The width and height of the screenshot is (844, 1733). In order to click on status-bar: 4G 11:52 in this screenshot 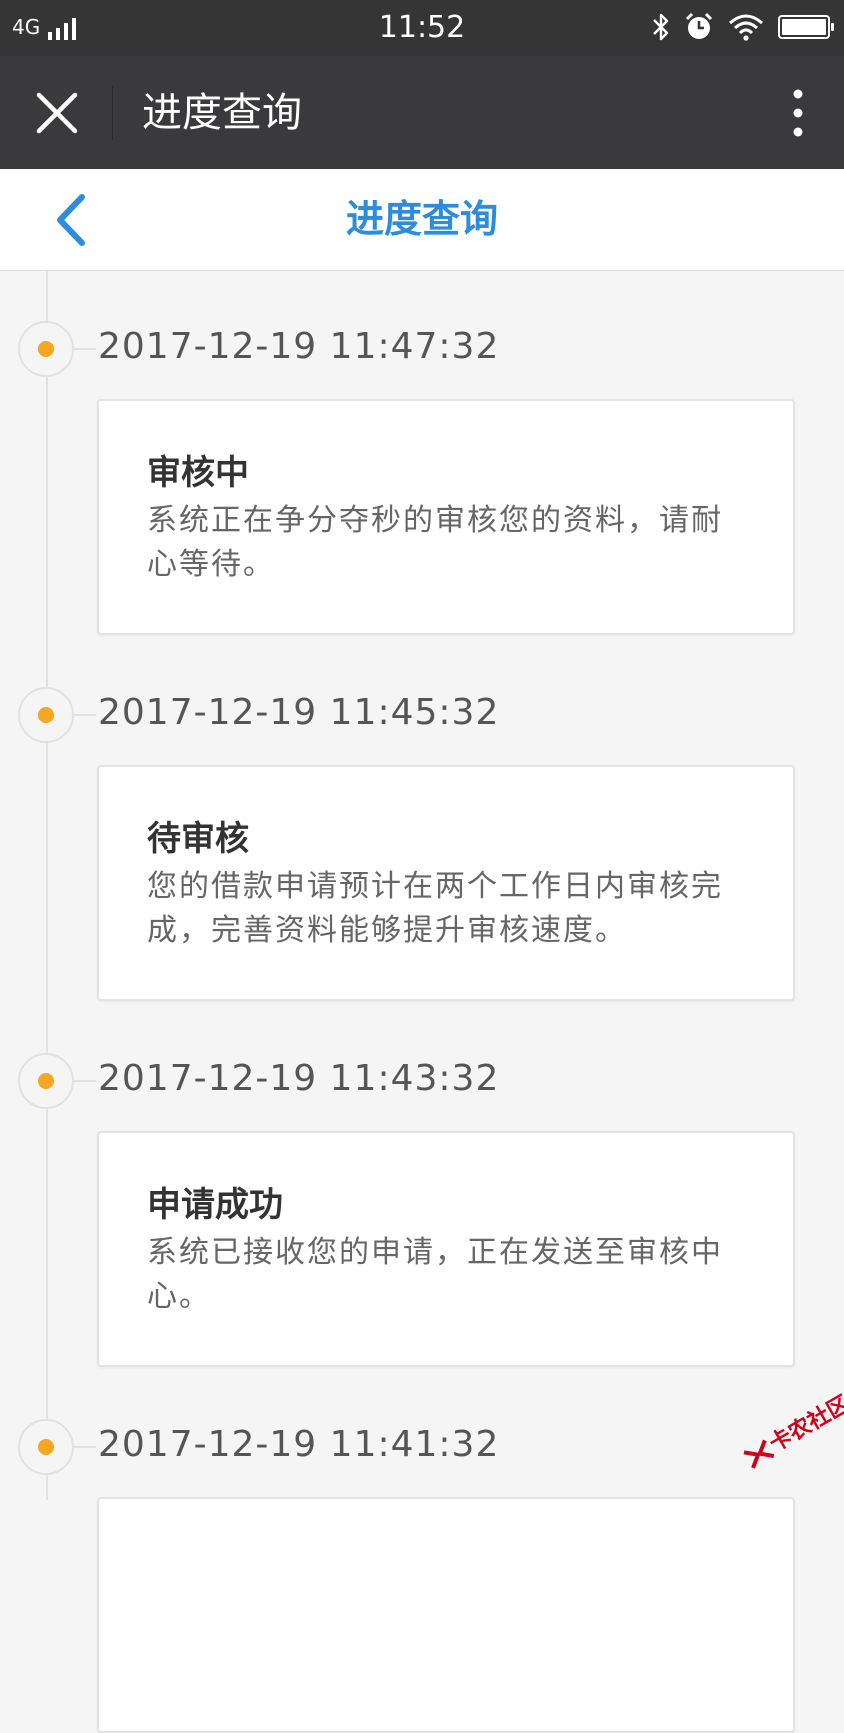, I will do `click(422, 28)`.